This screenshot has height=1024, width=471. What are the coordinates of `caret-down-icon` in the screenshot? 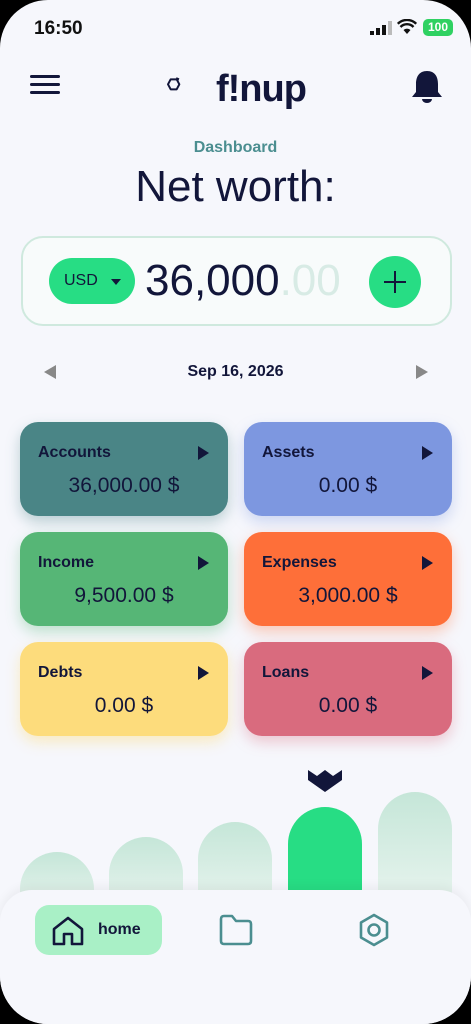 It's located at (116, 282).